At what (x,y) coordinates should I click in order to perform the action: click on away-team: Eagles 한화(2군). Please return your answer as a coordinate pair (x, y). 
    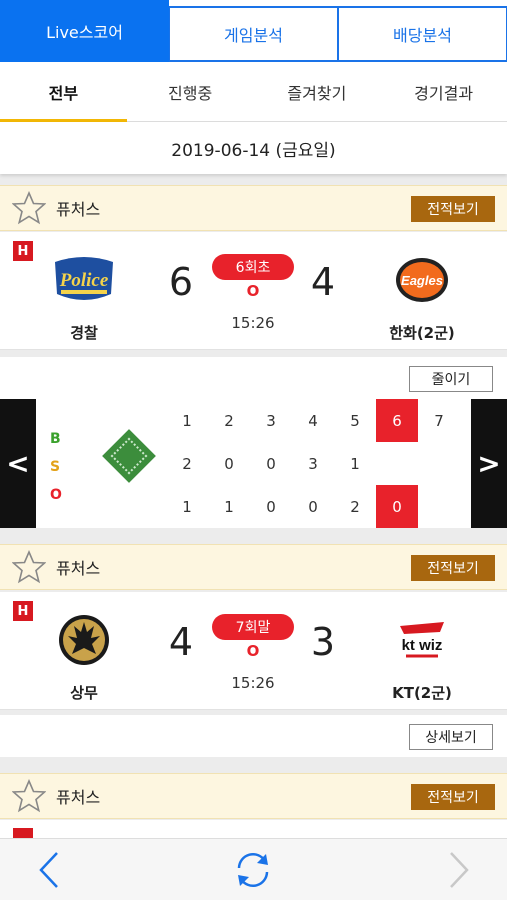
    Looking at the image, I should click on (422, 296).